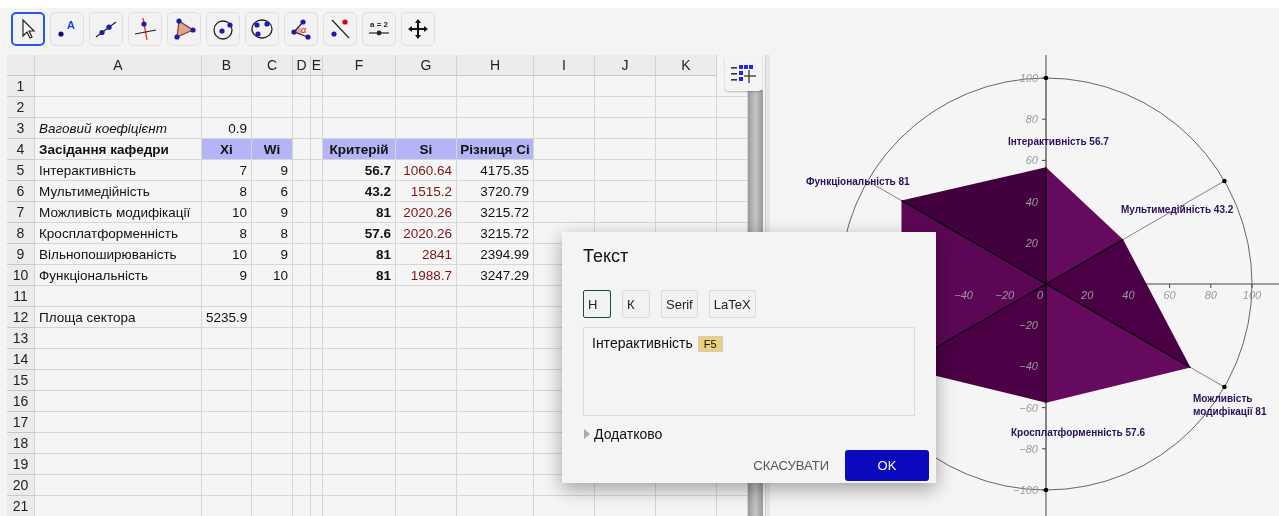 This screenshot has height=516, width=1279. Describe the element at coordinates (118, 65) in the screenshot. I see `column-header: A` at that location.